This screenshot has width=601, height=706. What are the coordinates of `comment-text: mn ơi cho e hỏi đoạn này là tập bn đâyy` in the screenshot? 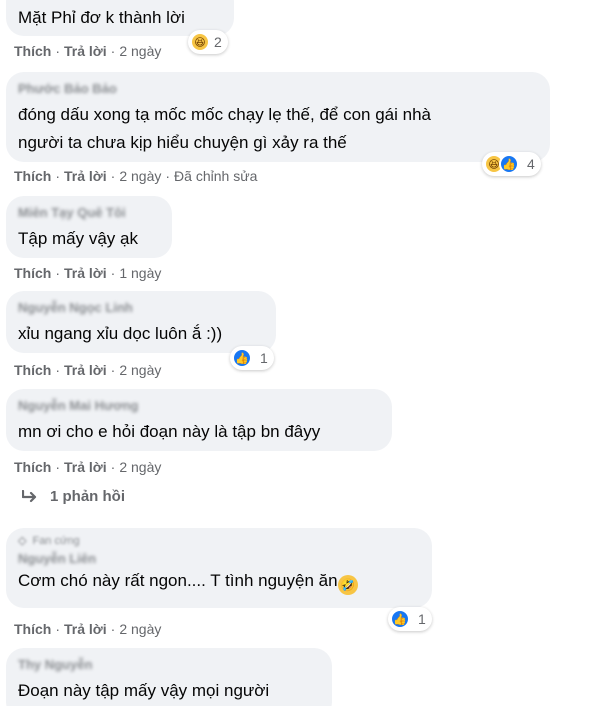 It's located at (169, 431).